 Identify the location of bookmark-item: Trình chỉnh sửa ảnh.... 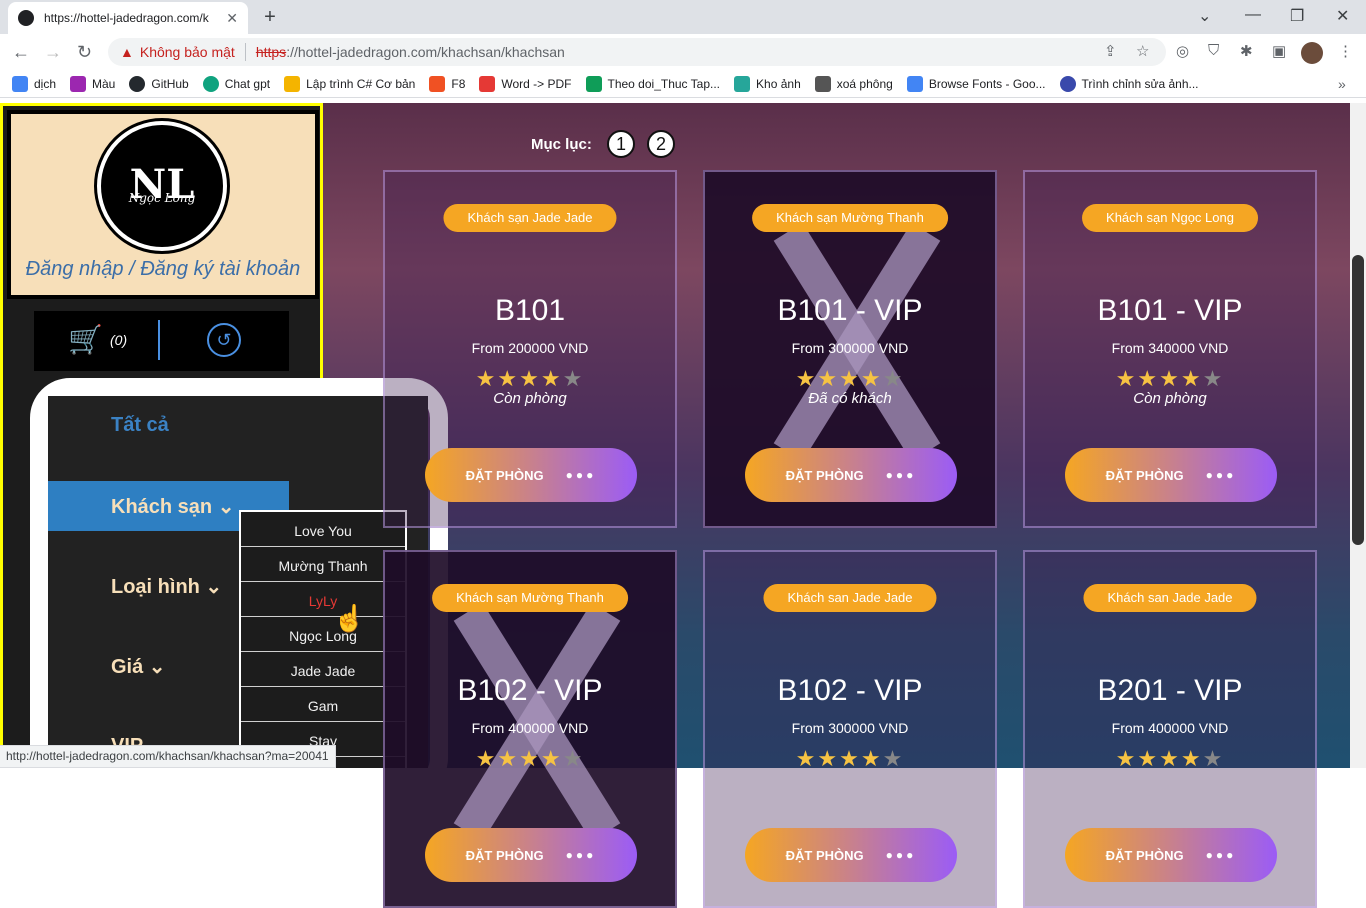
(1129, 83).